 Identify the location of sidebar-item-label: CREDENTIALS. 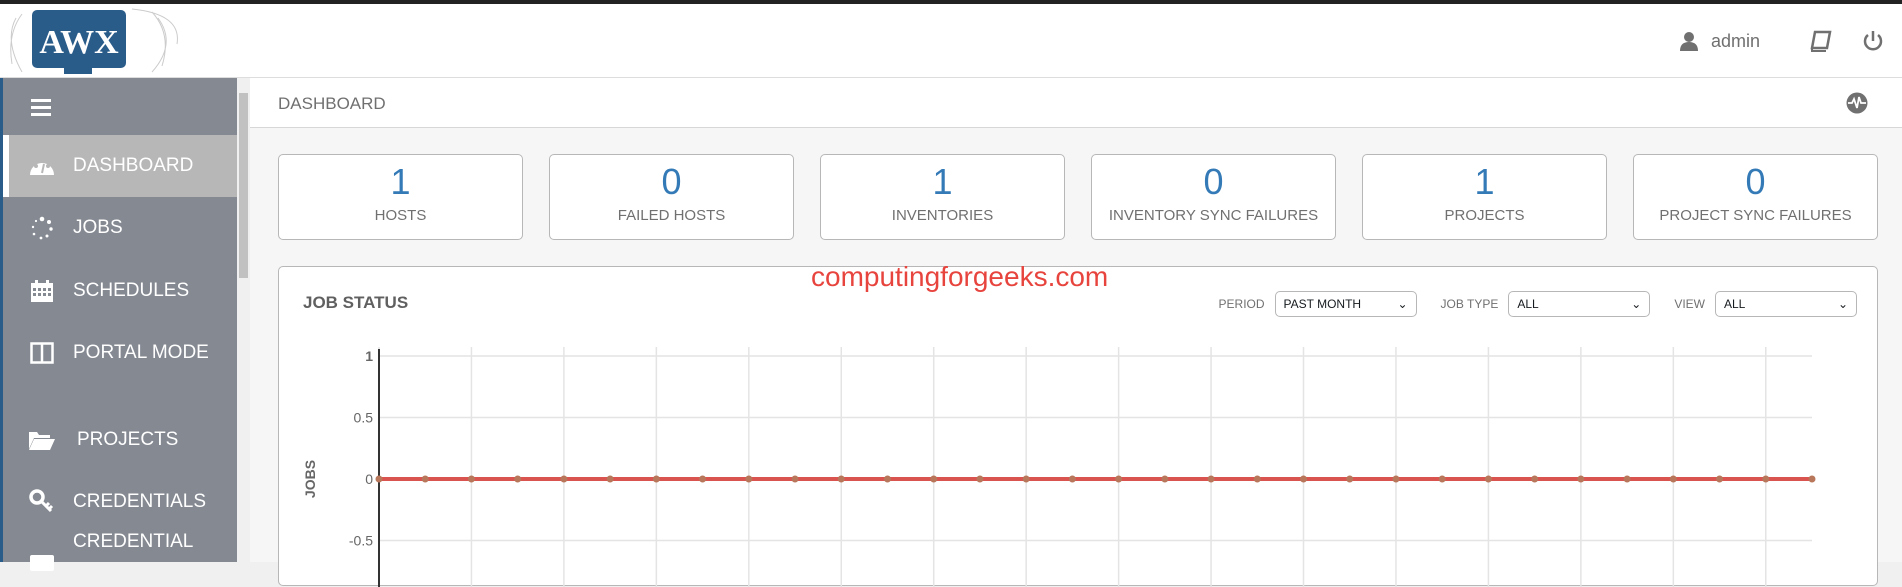
(140, 501).